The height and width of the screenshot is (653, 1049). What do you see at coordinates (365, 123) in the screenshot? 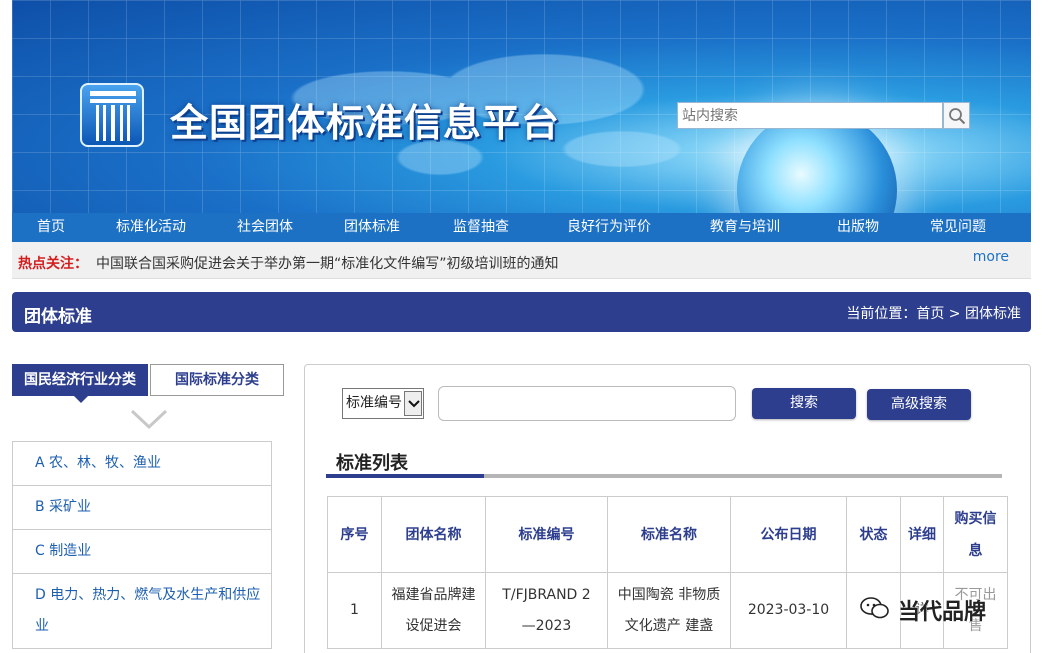
I see `site-title: 全国团体标准信息平台` at bounding box center [365, 123].